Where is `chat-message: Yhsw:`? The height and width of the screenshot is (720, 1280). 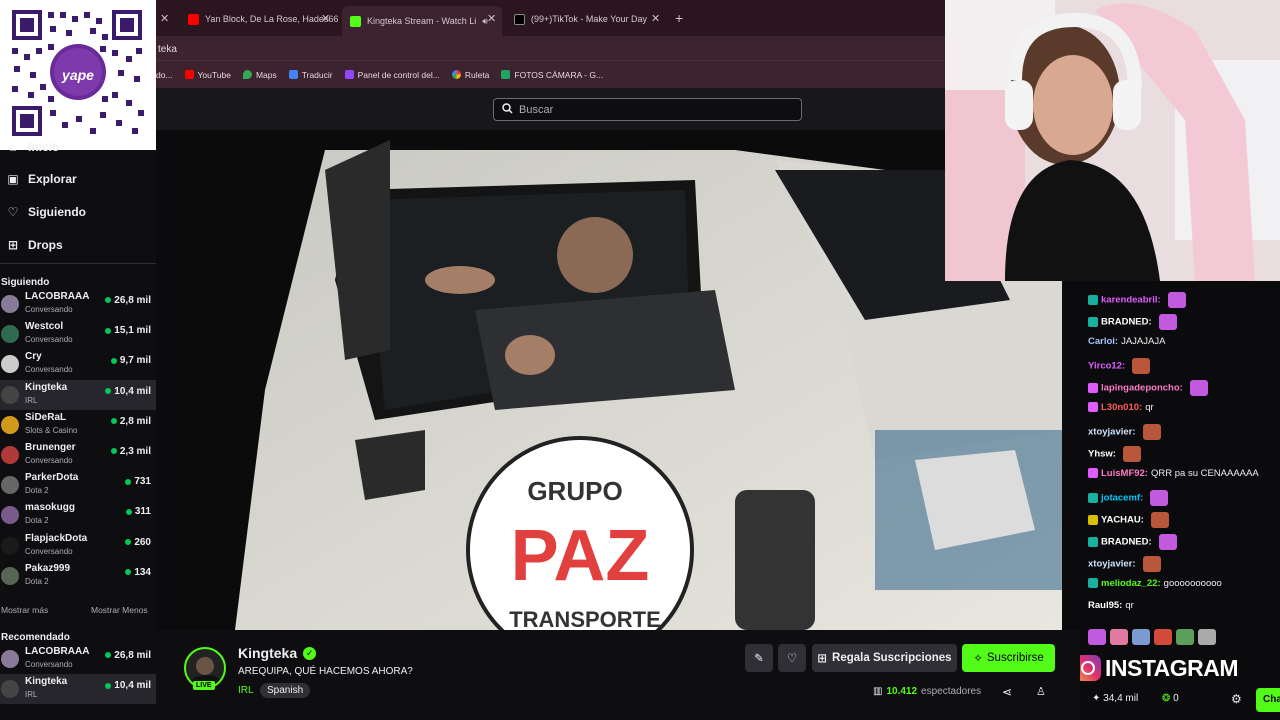 chat-message: Yhsw: is located at coordinates (1114, 454).